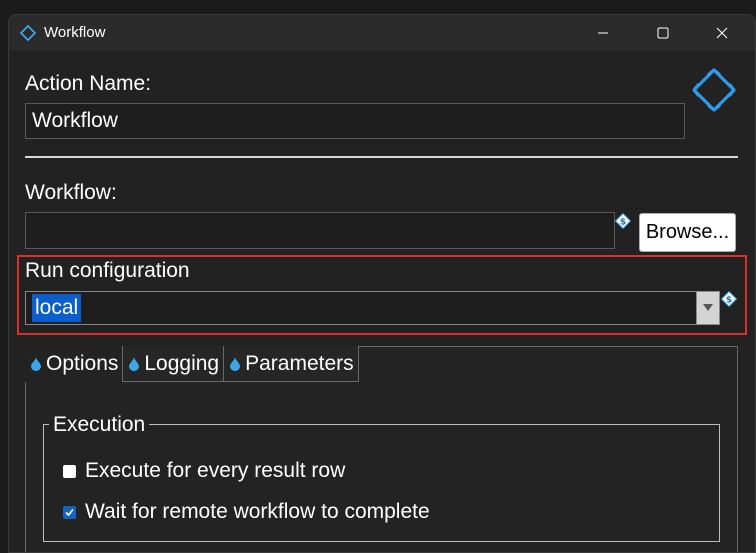 The width and height of the screenshot is (756, 553). I want to click on wait-for-completion-checkbox, so click(69, 512).